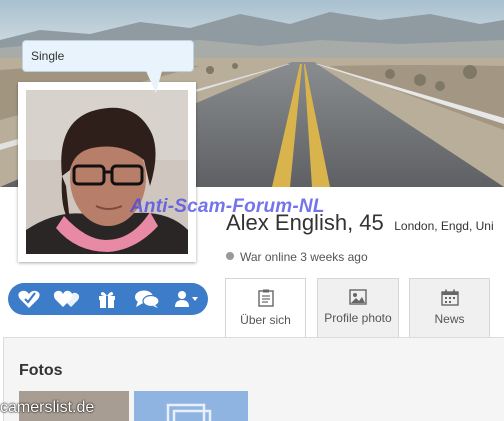 The height and width of the screenshot is (421, 504). I want to click on favorite-check-icon, so click(29, 299).